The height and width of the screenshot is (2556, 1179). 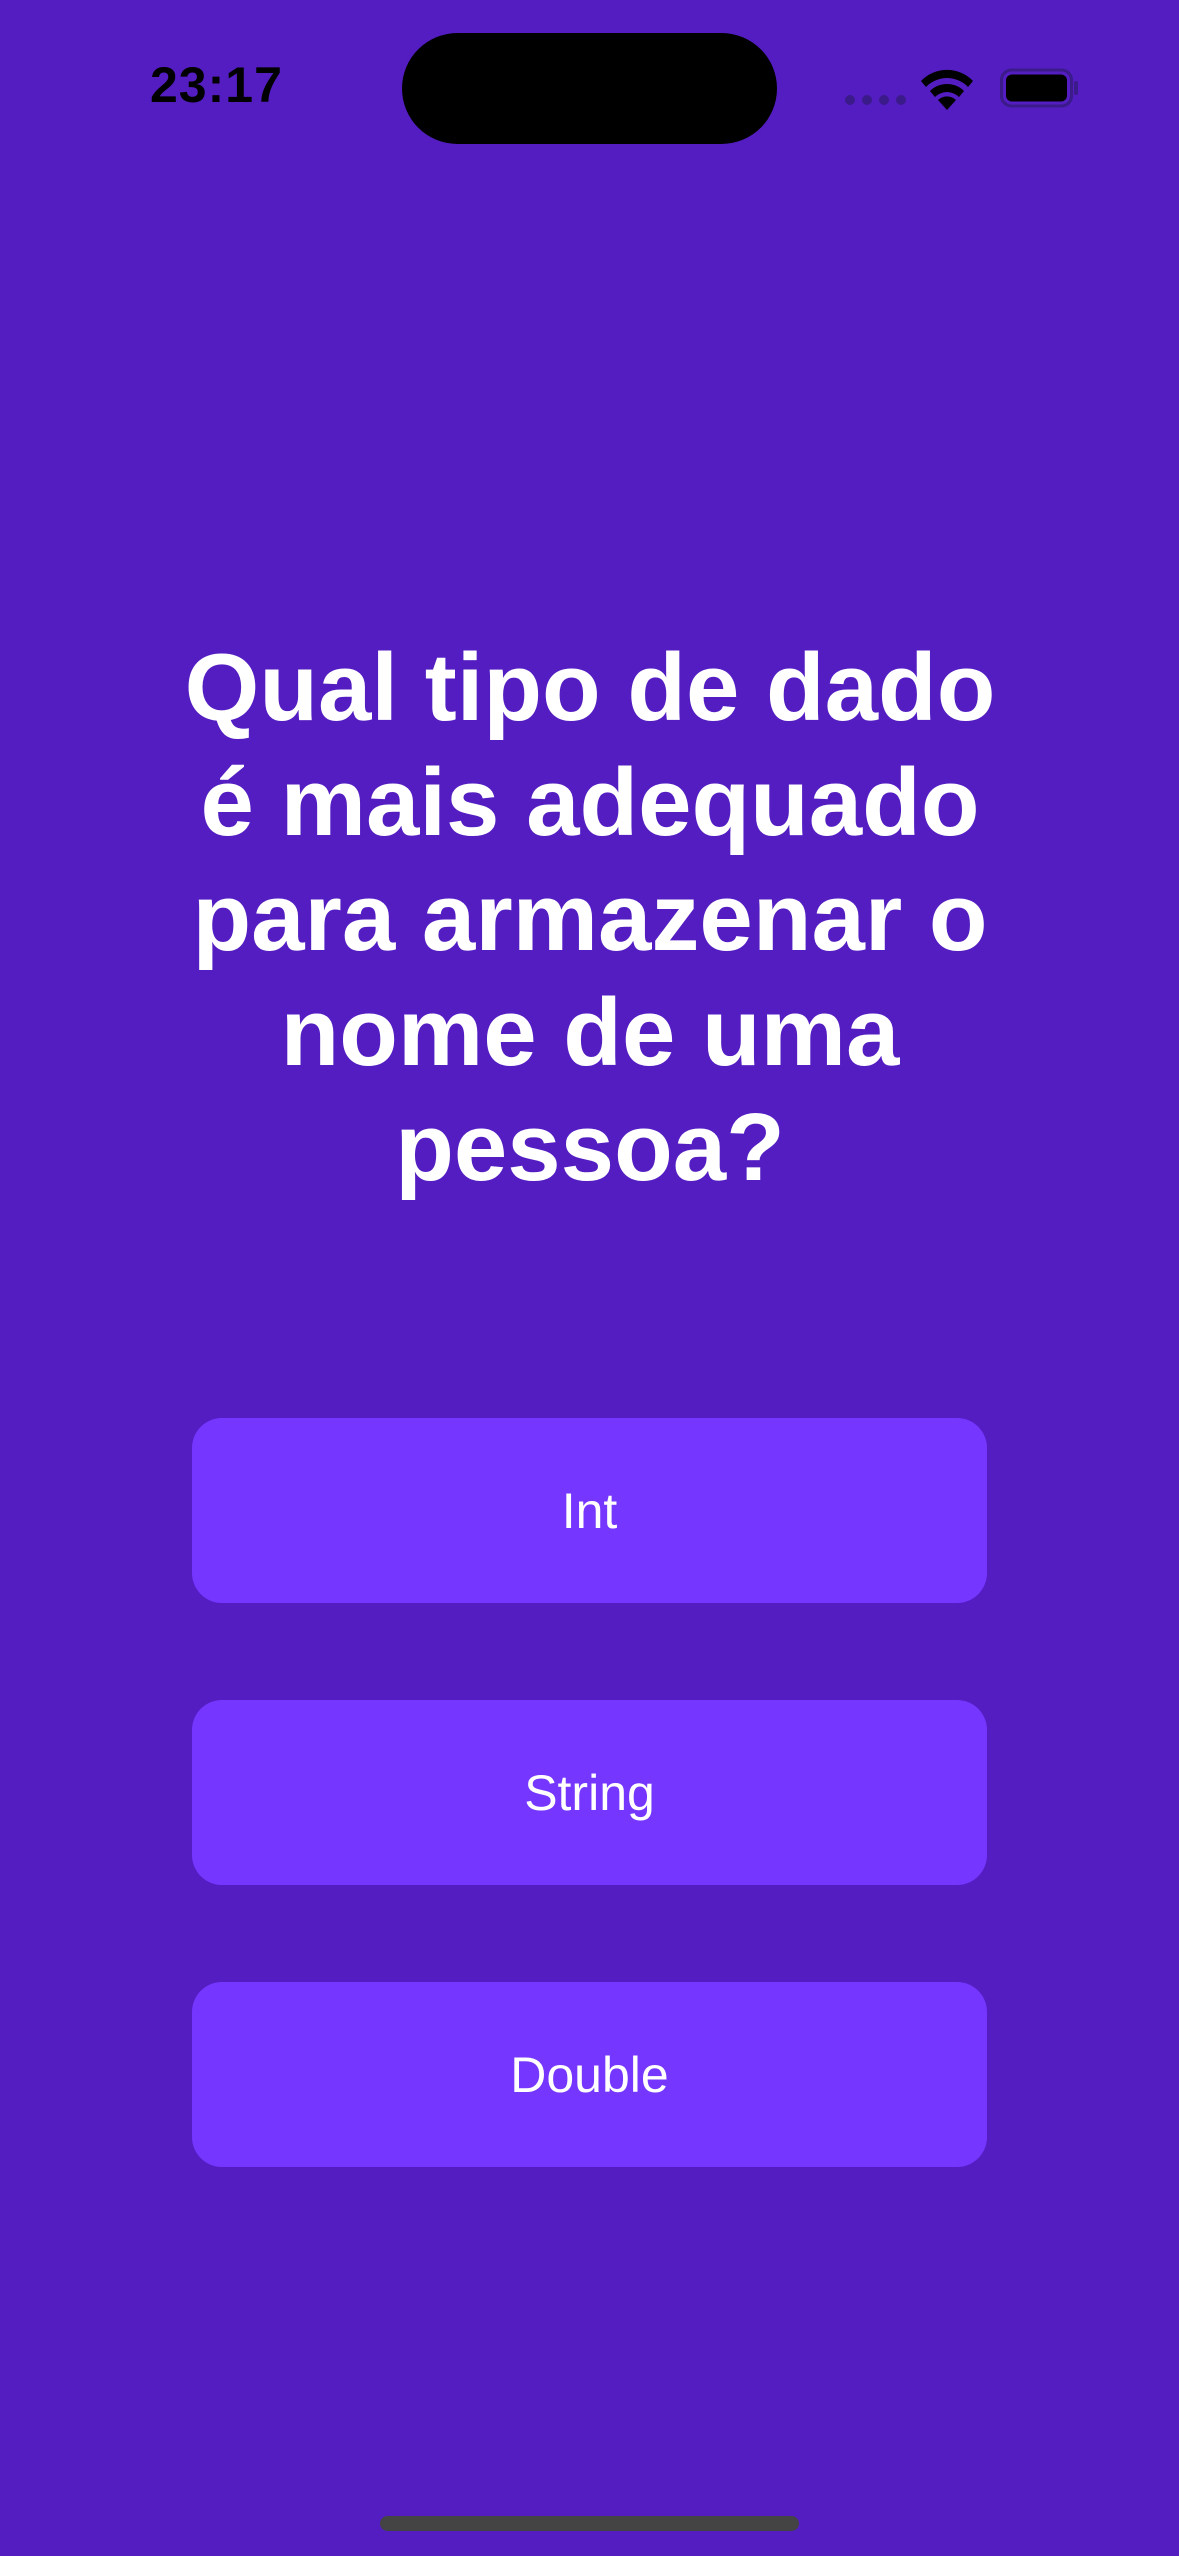 I want to click on battery-icon, so click(x=1039, y=88).